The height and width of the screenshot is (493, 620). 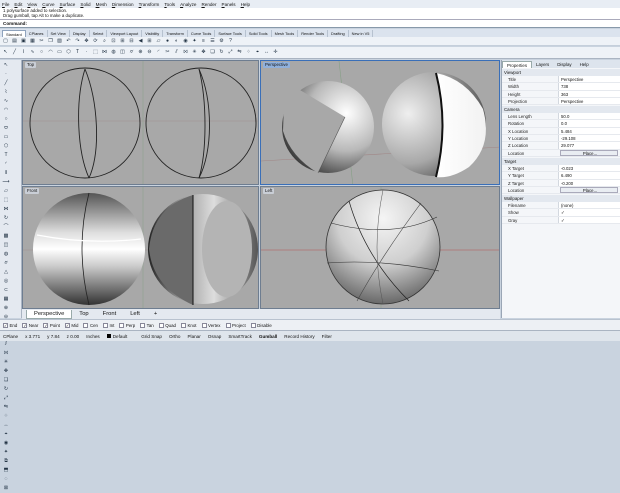 I want to click on toggle-smarttrack: SmartTrack, so click(x=240, y=336).